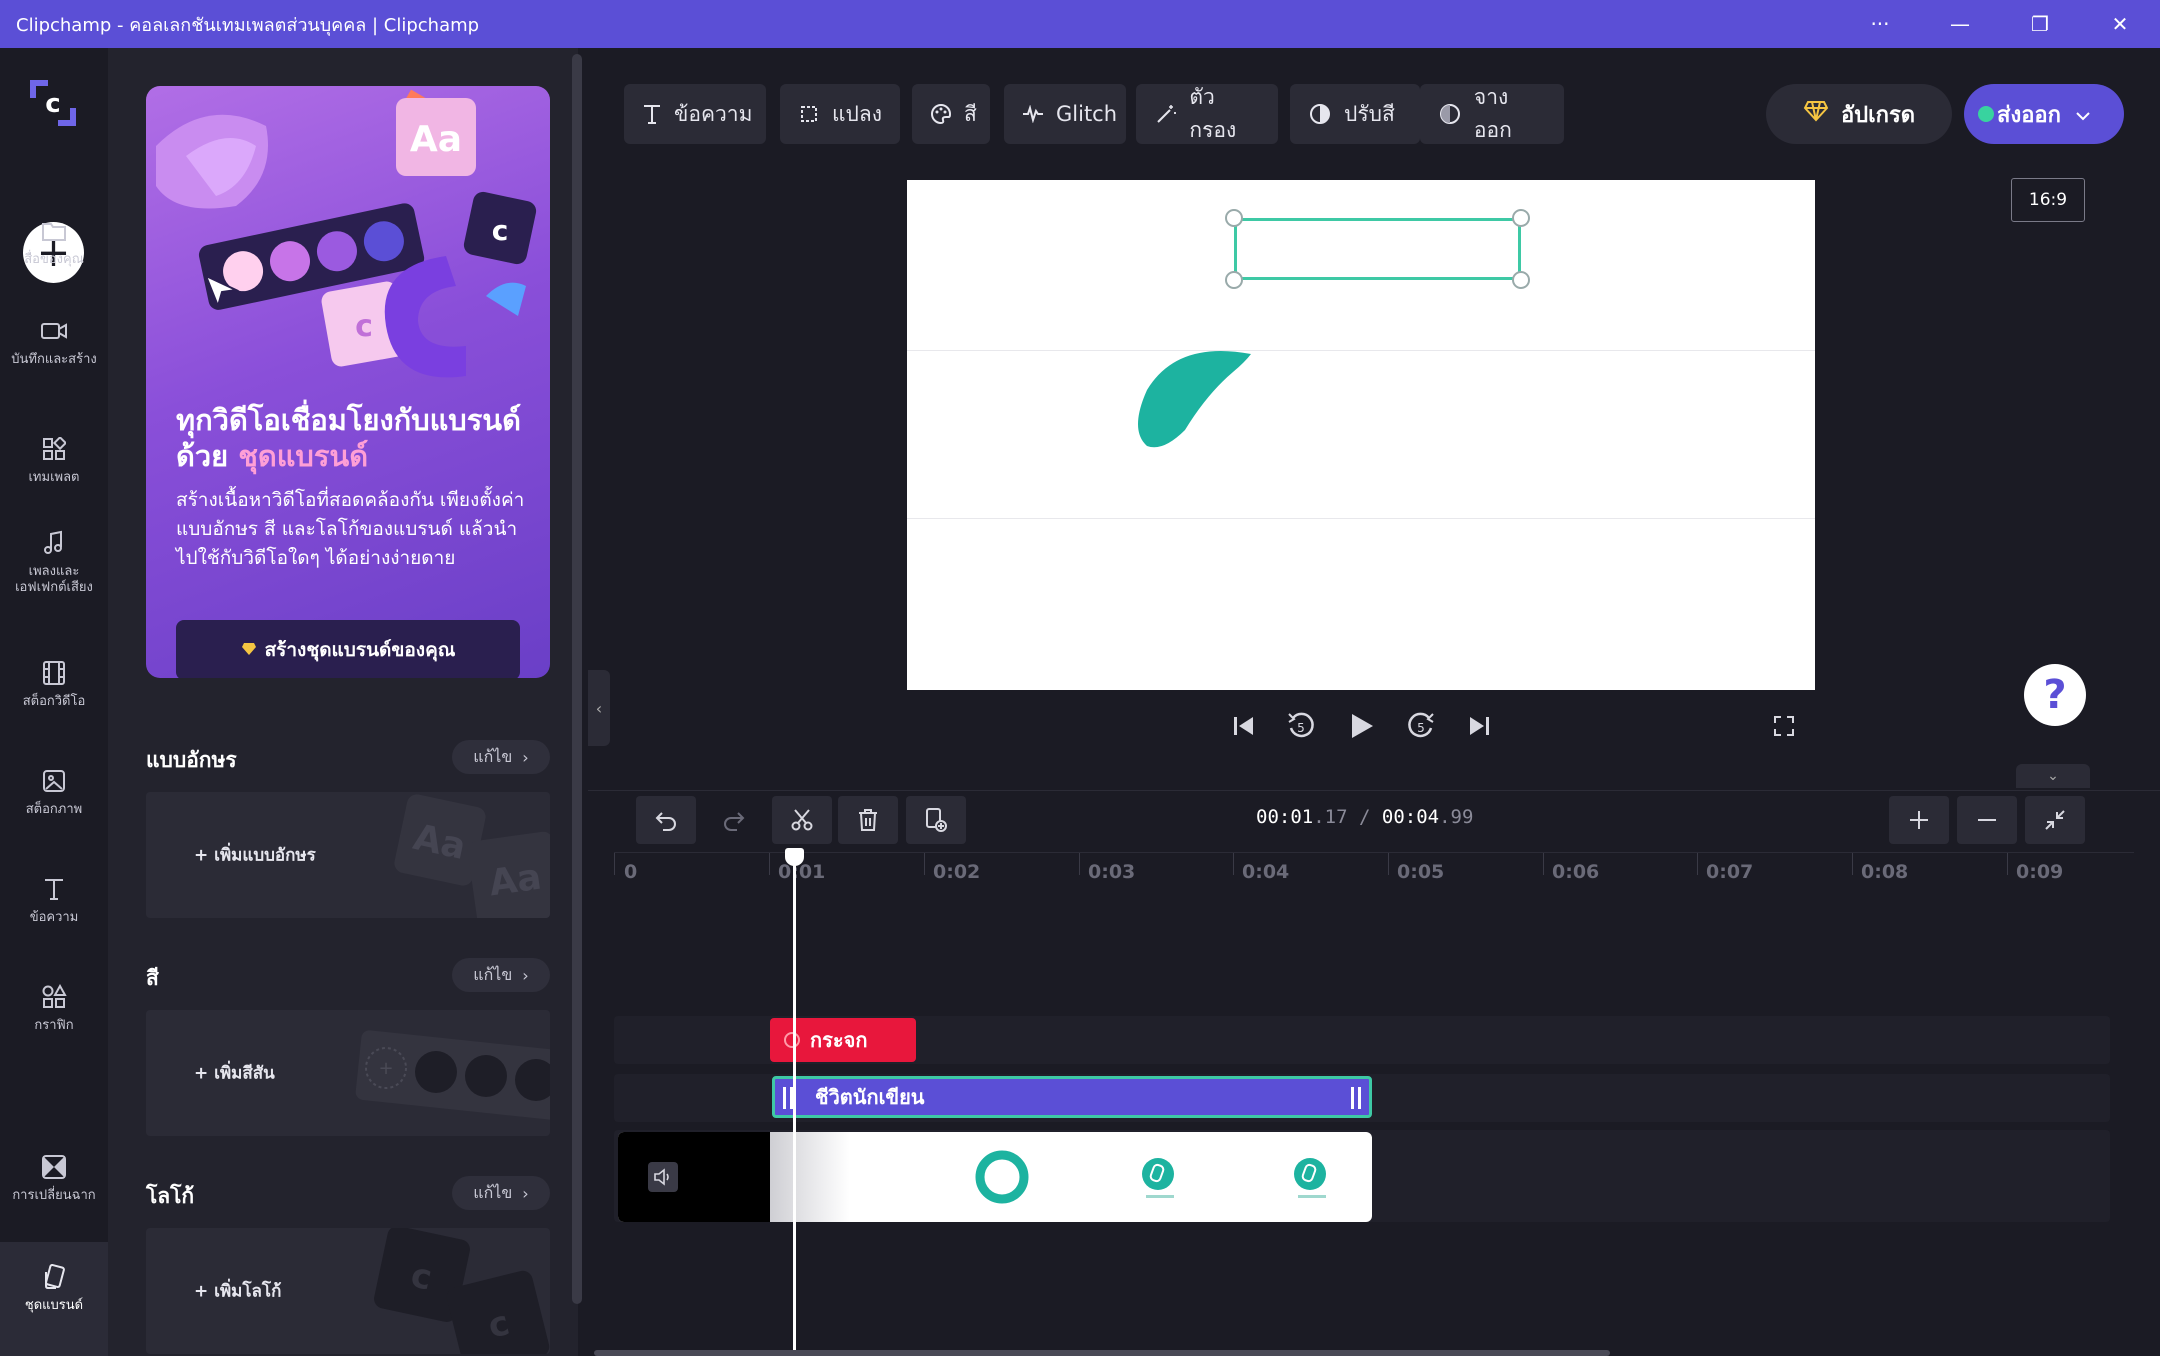  What do you see at coordinates (501, 975) in the screenshot?
I see `colors-edit-button: แก้ไข ›` at bounding box center [501, 975].